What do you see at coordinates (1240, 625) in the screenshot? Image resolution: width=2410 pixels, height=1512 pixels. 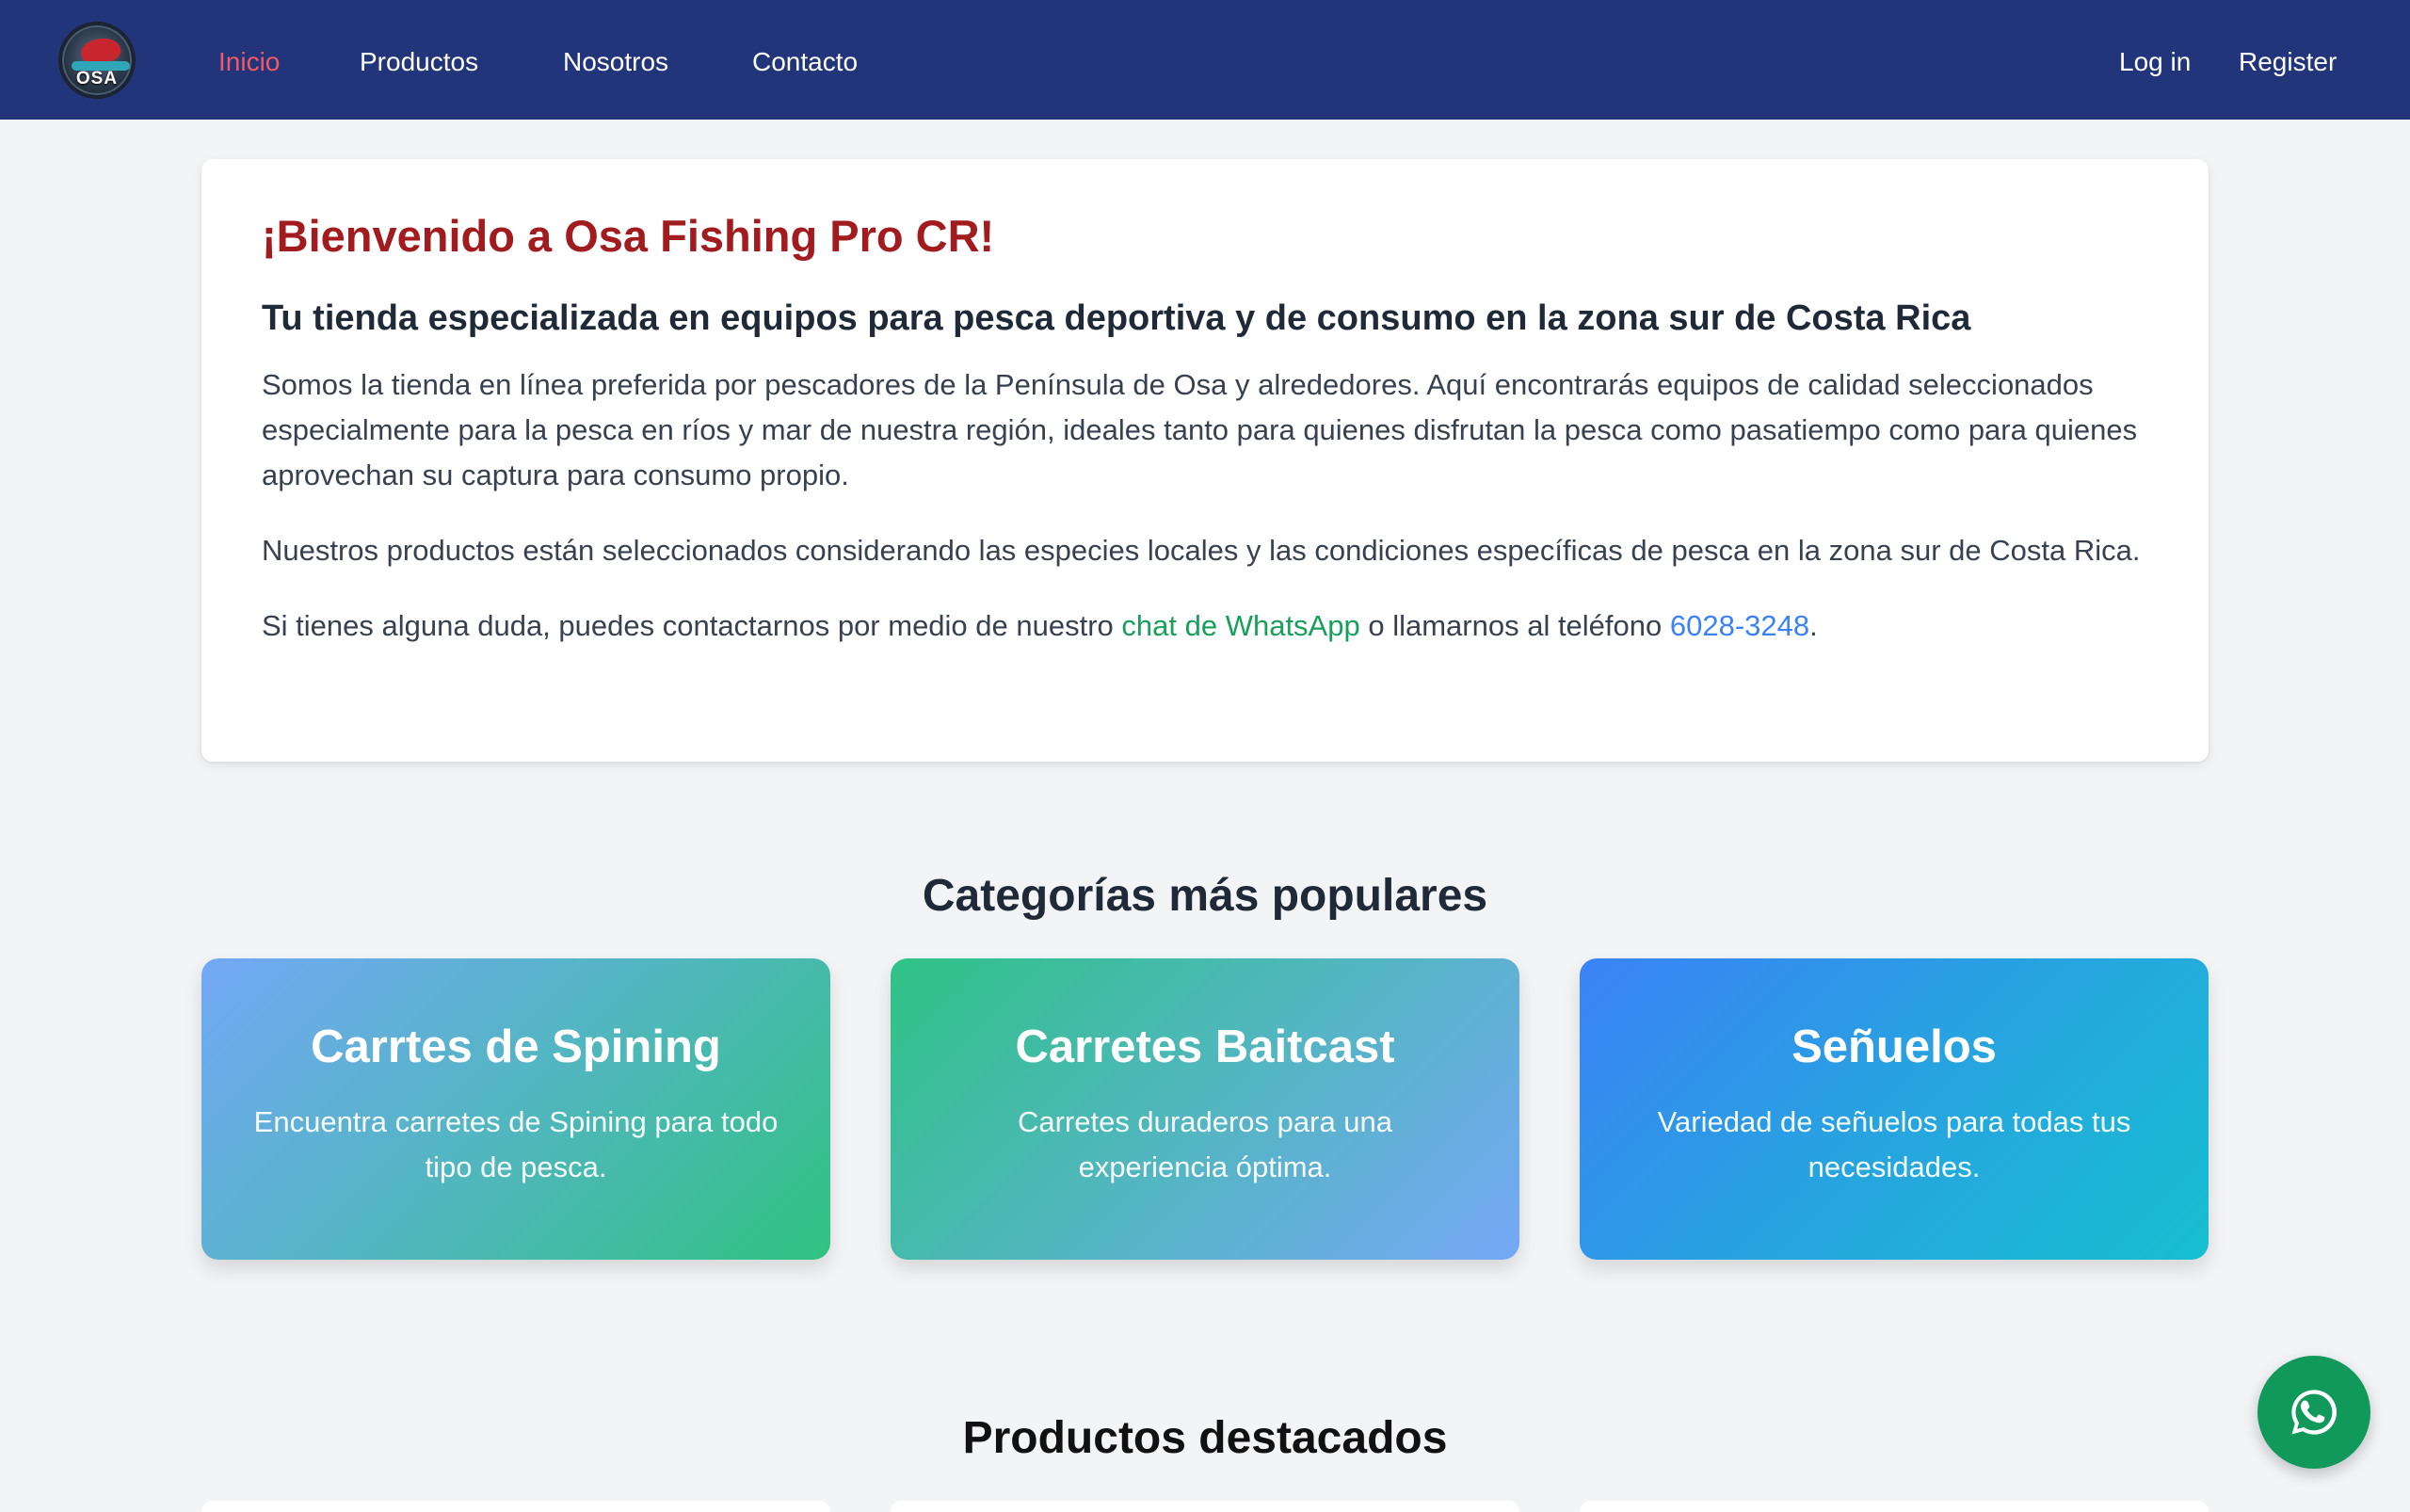 I see `whatsapp-chat-link: chat de WhatsApp` at bounding box center [1240, 625].